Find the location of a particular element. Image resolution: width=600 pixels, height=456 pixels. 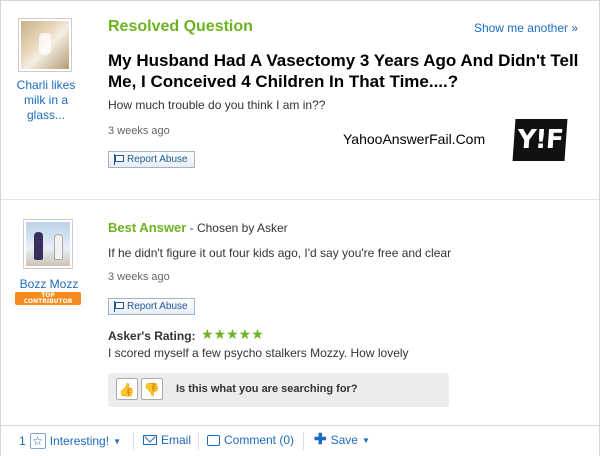

answerer-avatar is located at coordinates (48, 244).